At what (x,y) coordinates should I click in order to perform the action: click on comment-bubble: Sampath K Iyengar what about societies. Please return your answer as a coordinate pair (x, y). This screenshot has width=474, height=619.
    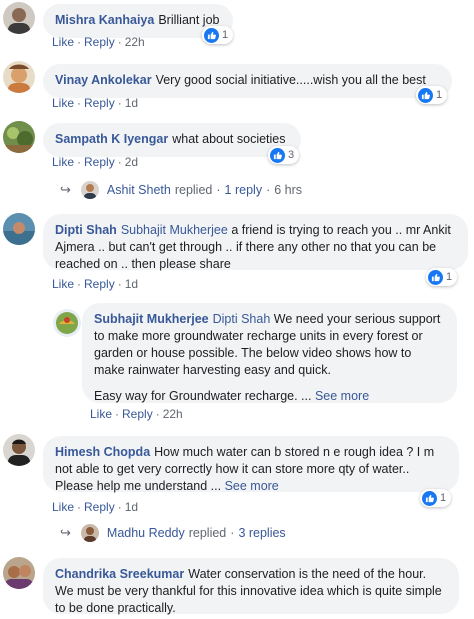
    Looking at the image, I should click on (172, 140).